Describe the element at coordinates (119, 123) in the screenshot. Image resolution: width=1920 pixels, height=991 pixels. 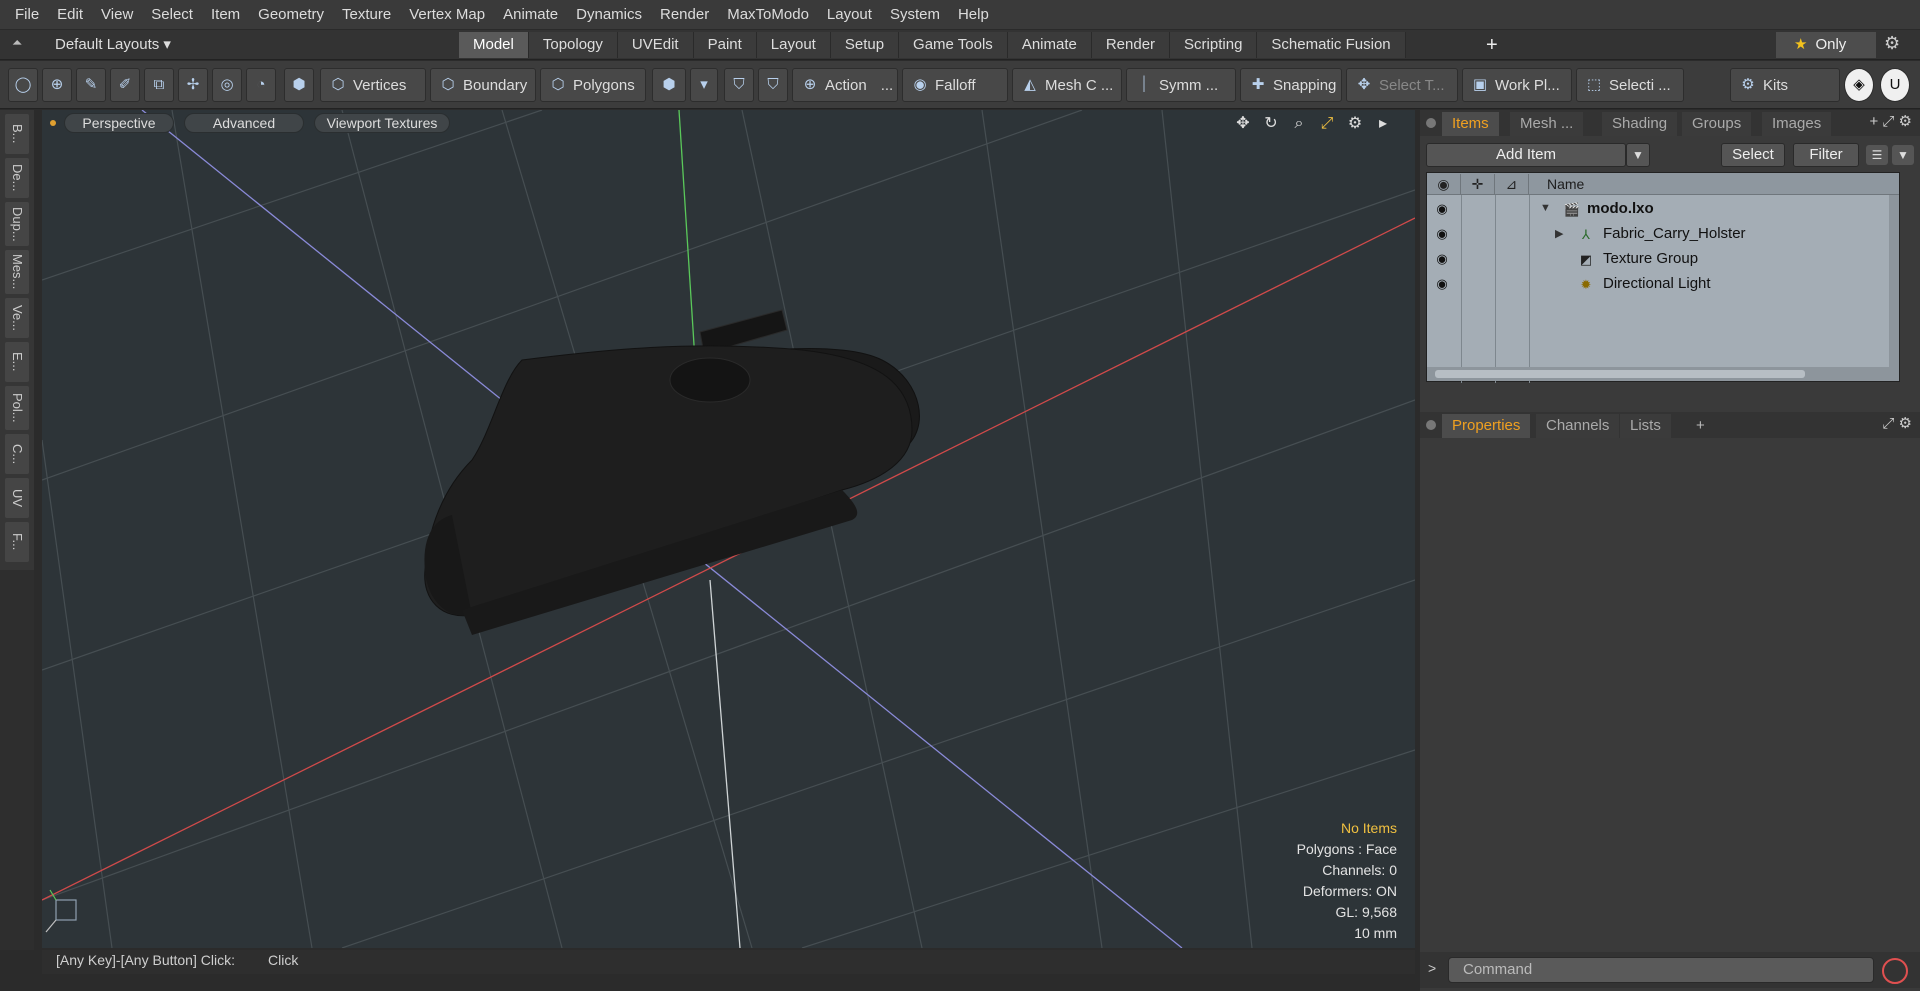
I see `view-mode-button: Perspective` at that location.